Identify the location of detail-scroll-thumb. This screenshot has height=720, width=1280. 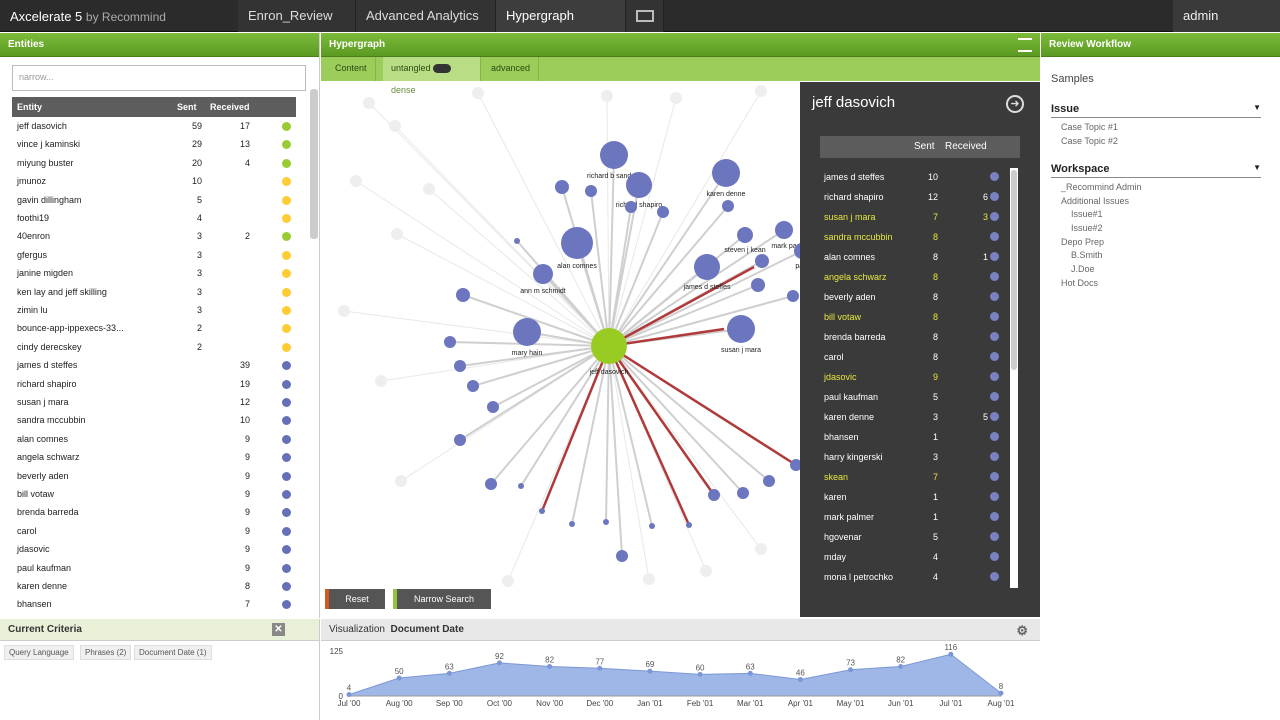
(1014, 270).